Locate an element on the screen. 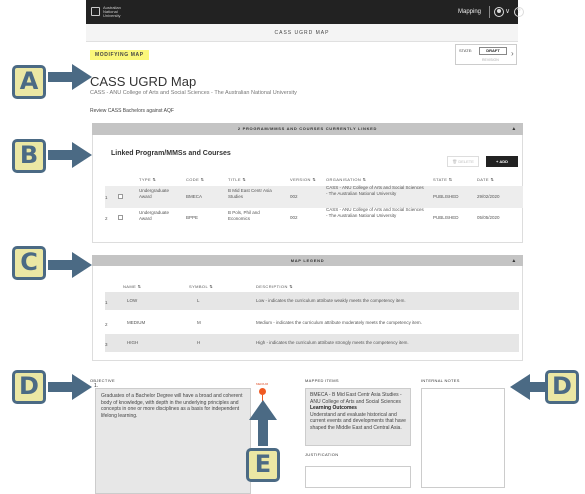 The height and width of the screenshot is (494, 585). legend-symbol: L is located at coordinates (198, 300).